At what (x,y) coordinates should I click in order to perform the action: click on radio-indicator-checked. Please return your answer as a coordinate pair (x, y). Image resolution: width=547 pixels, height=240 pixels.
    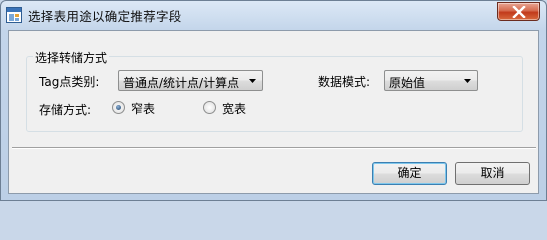
    Looking at the image, I should click on (118, 107).